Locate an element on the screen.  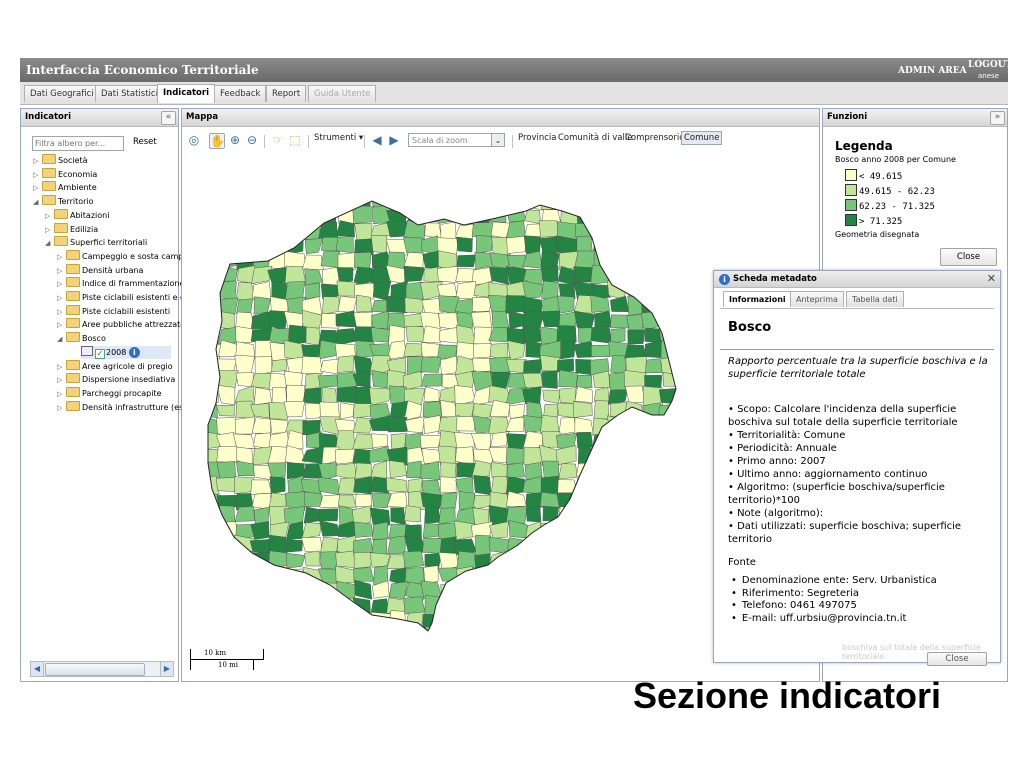
reset-filter-button: Reset is located at coordinates (145, 142).